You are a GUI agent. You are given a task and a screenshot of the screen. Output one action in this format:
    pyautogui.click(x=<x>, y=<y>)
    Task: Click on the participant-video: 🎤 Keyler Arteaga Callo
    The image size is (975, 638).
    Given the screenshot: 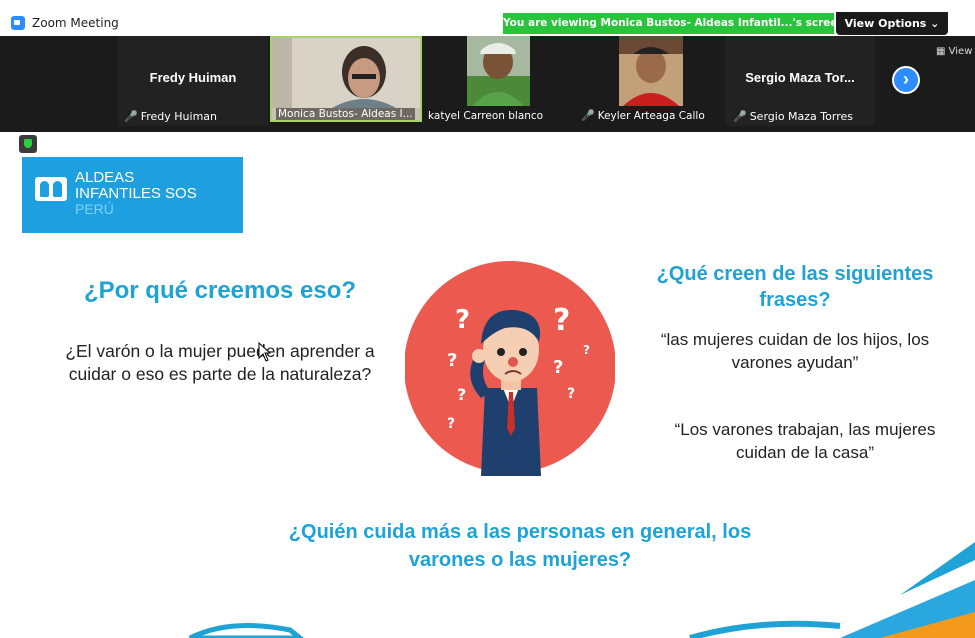 What is the action you would take?
    pyautogui.click(x=645, y=79)
    